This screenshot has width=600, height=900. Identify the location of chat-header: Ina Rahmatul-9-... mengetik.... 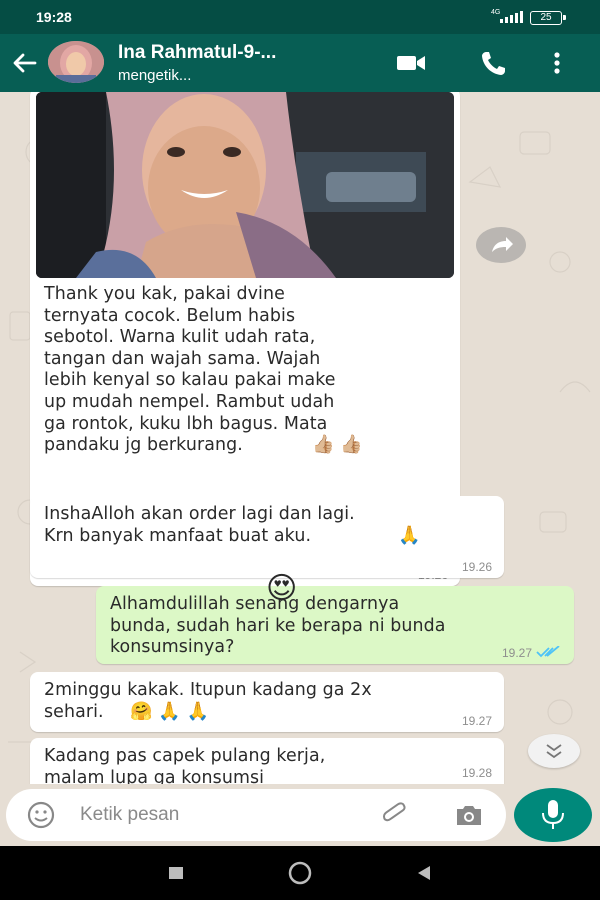
(300, 63).